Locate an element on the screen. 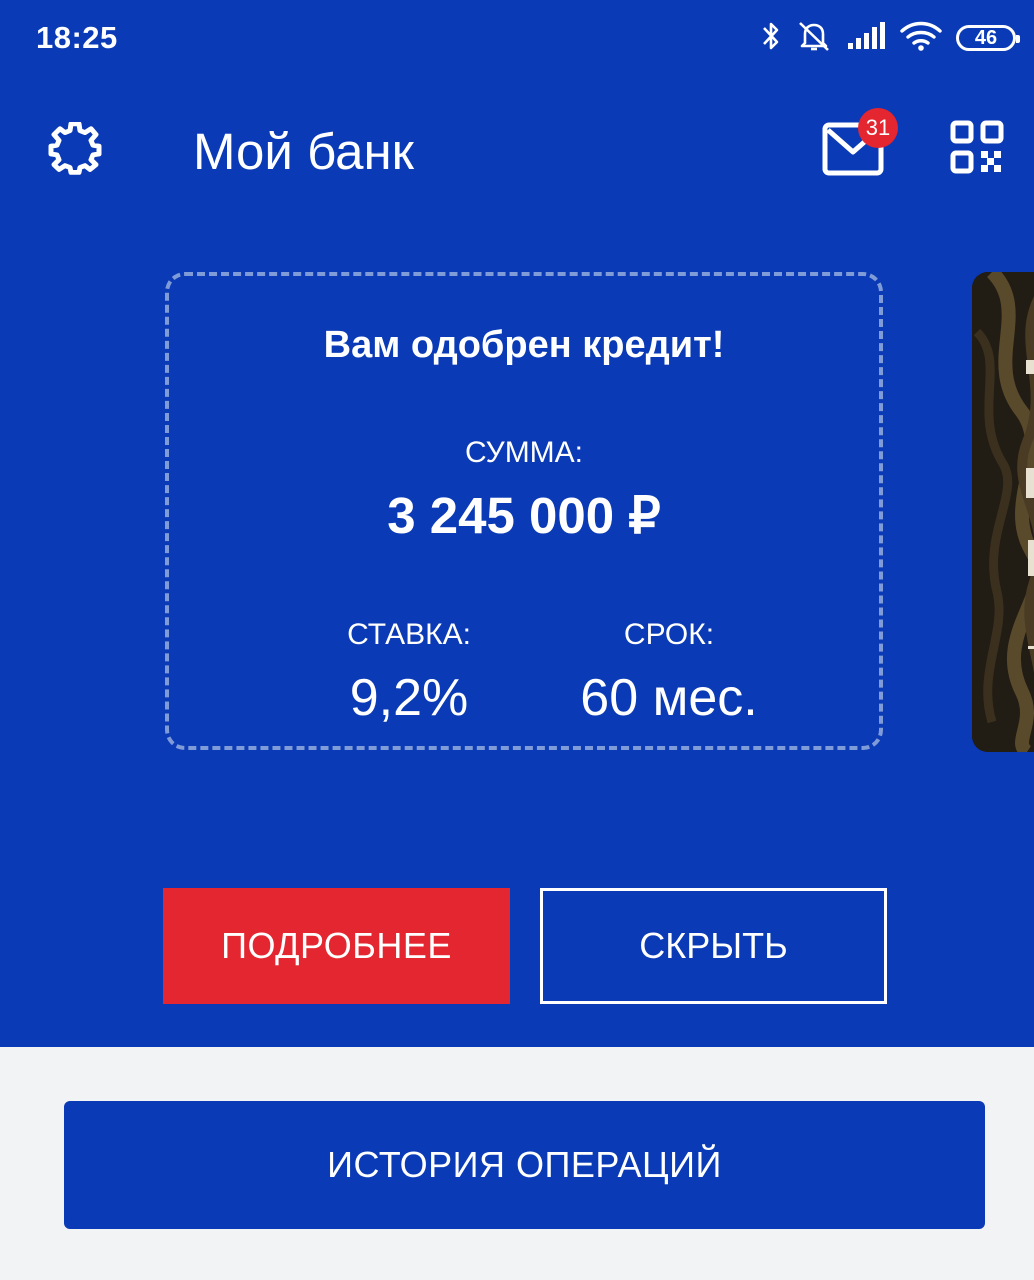  status-time: 18:25 is located at coordinates (77, 37).